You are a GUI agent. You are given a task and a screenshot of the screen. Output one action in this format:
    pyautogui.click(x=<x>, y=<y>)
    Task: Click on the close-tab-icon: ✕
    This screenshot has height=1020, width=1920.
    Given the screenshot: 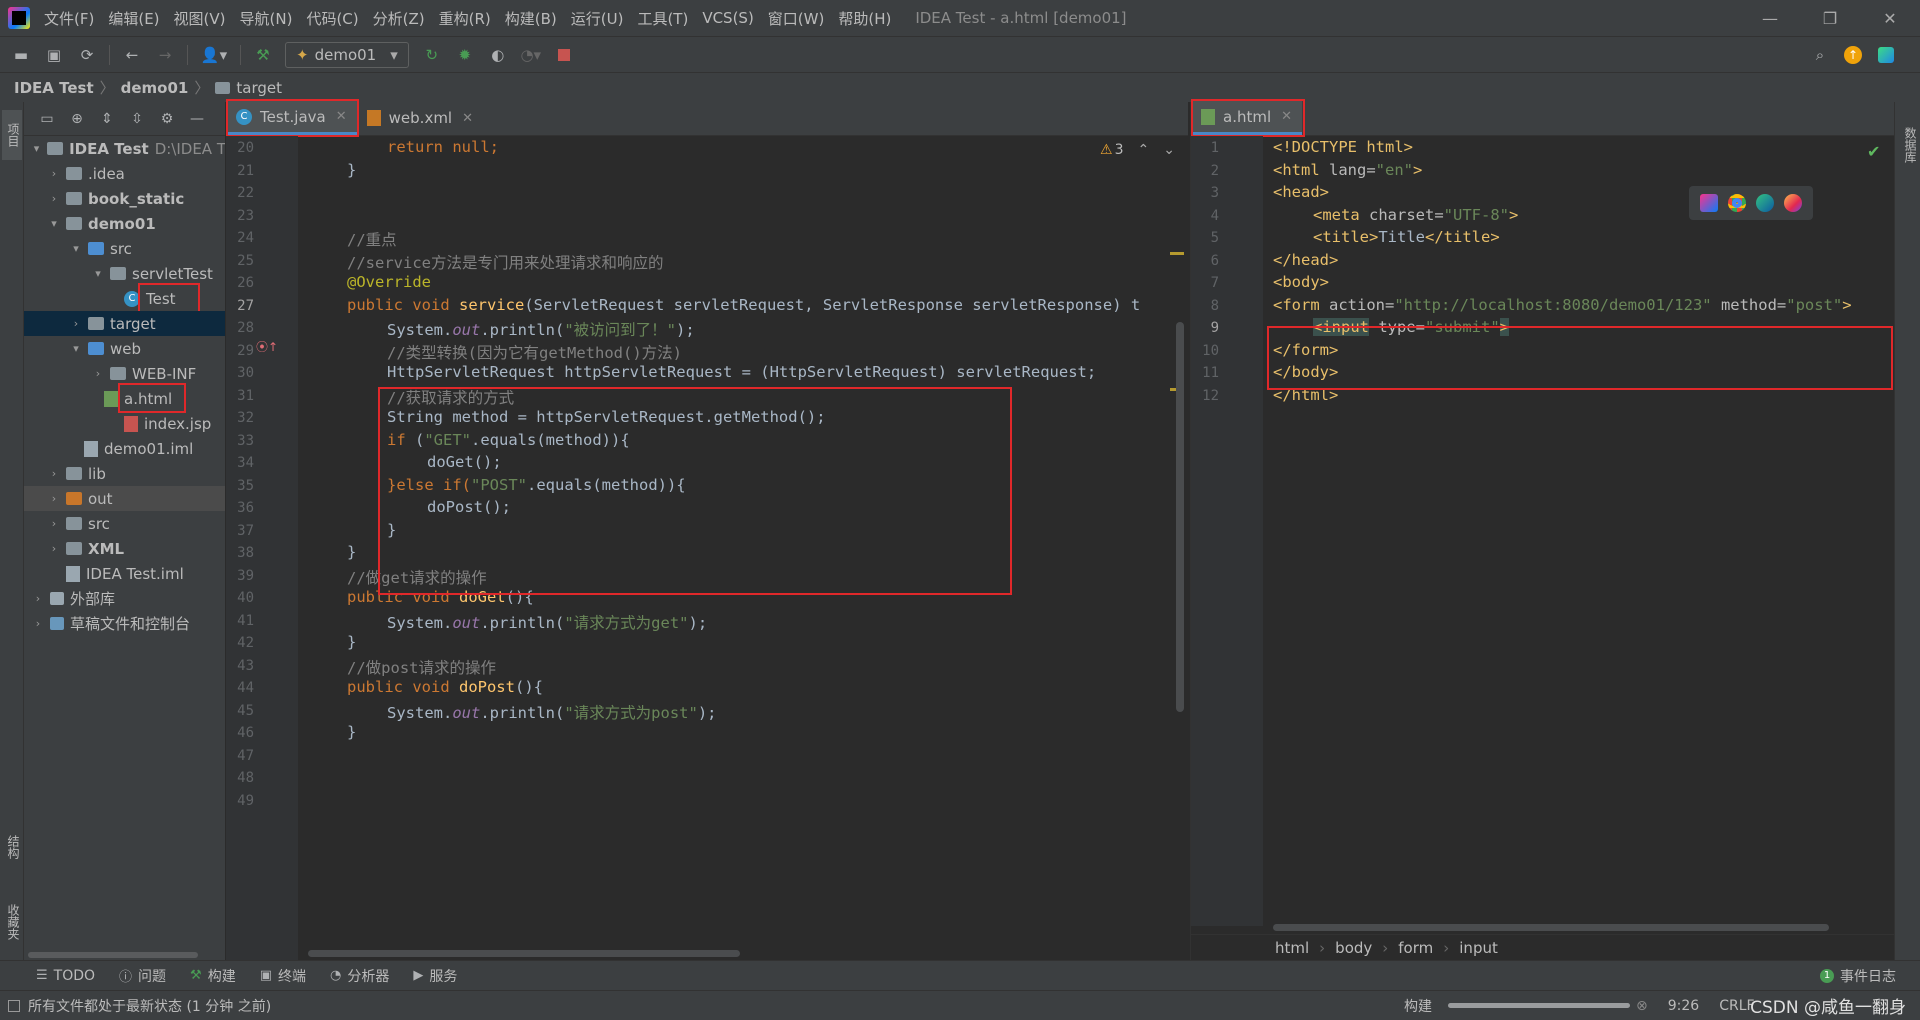 What is the action you would take?
    pyautogui.click(x=467, y=118)
    